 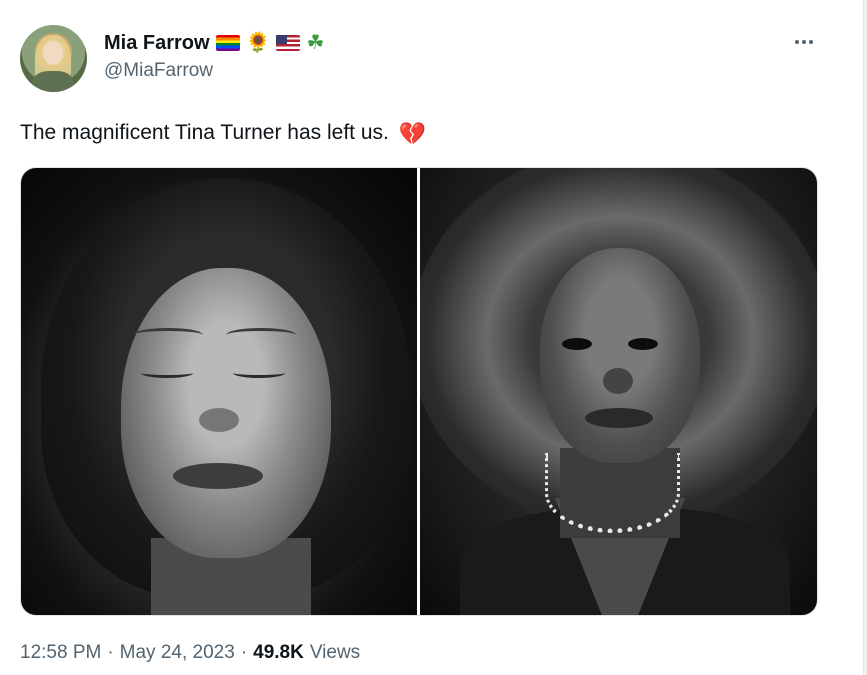 I want to click on rainbow-flag-icon, so click(x=227, y=43).